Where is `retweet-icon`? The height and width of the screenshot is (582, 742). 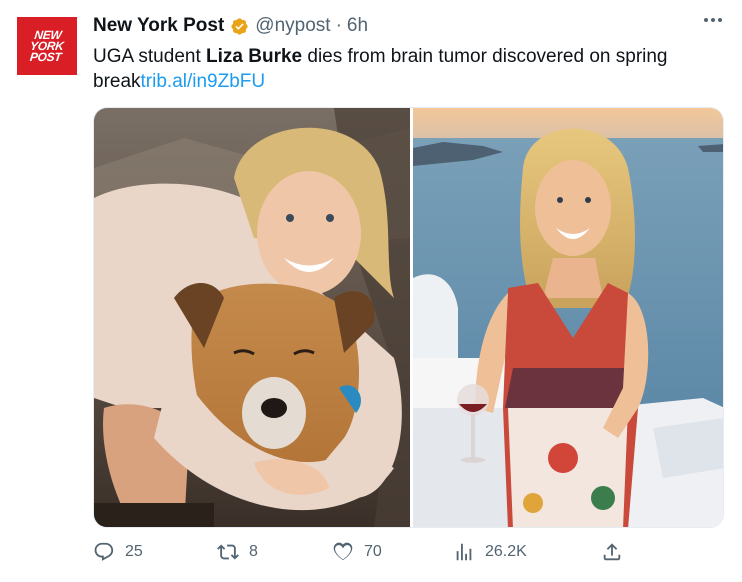 retweet-icon is located at coordinates (228, 552).